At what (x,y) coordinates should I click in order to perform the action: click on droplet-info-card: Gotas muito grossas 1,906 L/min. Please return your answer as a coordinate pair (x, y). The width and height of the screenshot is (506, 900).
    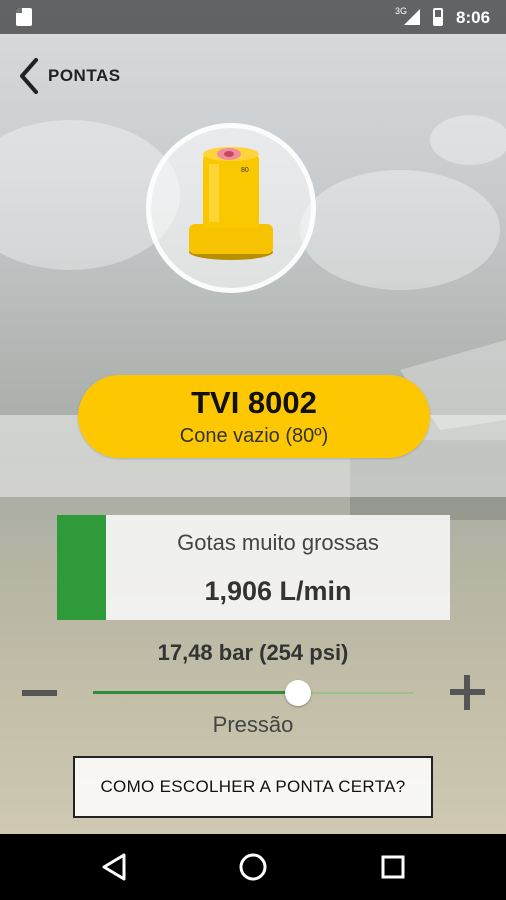
    Looking at the image, I should click on (253, 567).